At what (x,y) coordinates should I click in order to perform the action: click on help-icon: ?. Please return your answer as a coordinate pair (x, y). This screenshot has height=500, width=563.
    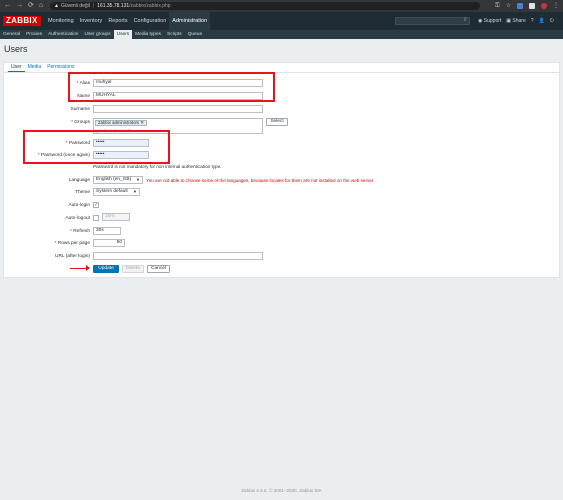
    Looking at the image, I should click on (532, 21).